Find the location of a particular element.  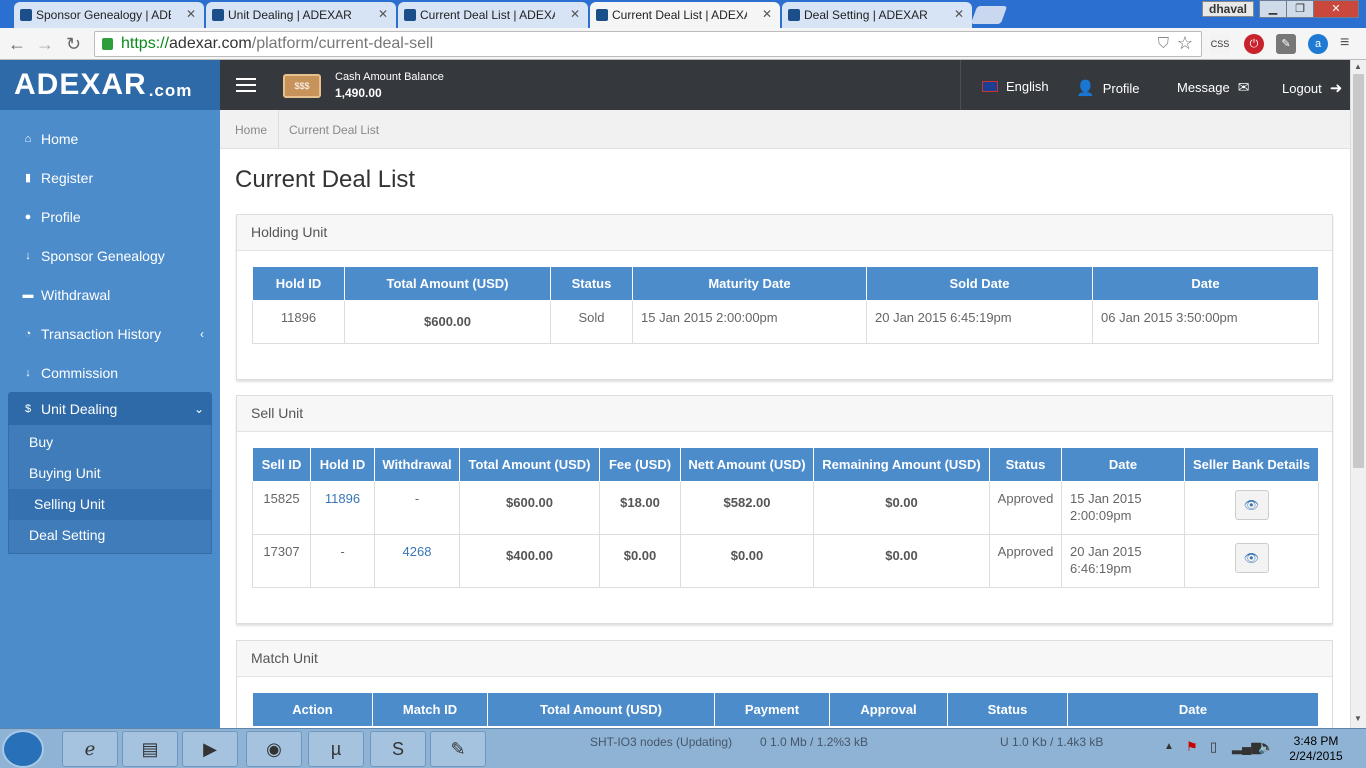

media-player-icon: ▶ is located at coordinates (210, 749).